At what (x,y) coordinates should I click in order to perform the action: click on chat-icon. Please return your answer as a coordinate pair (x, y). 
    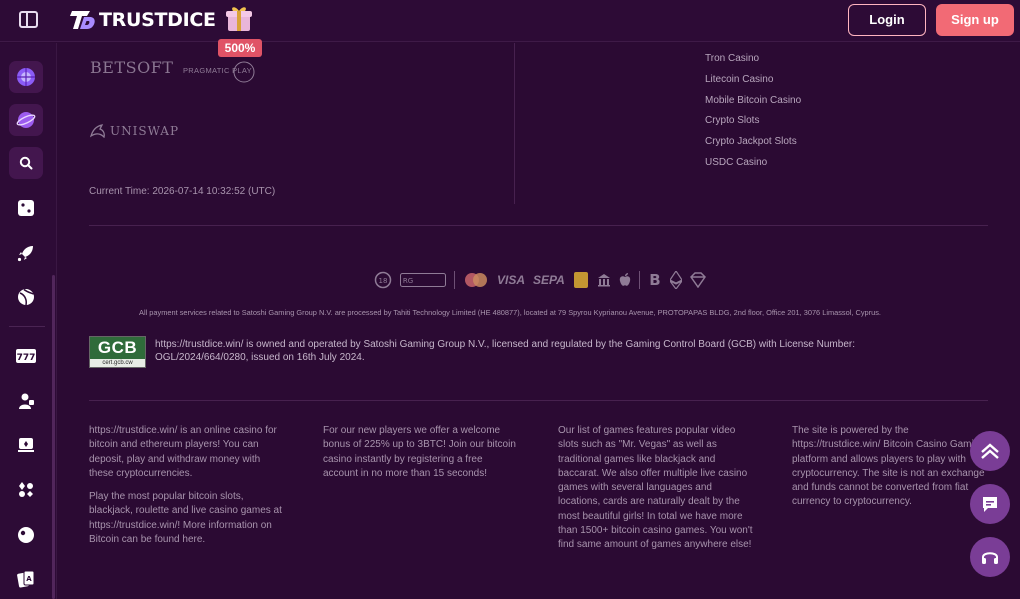
    Looking at the image, I should click on (990, 504).